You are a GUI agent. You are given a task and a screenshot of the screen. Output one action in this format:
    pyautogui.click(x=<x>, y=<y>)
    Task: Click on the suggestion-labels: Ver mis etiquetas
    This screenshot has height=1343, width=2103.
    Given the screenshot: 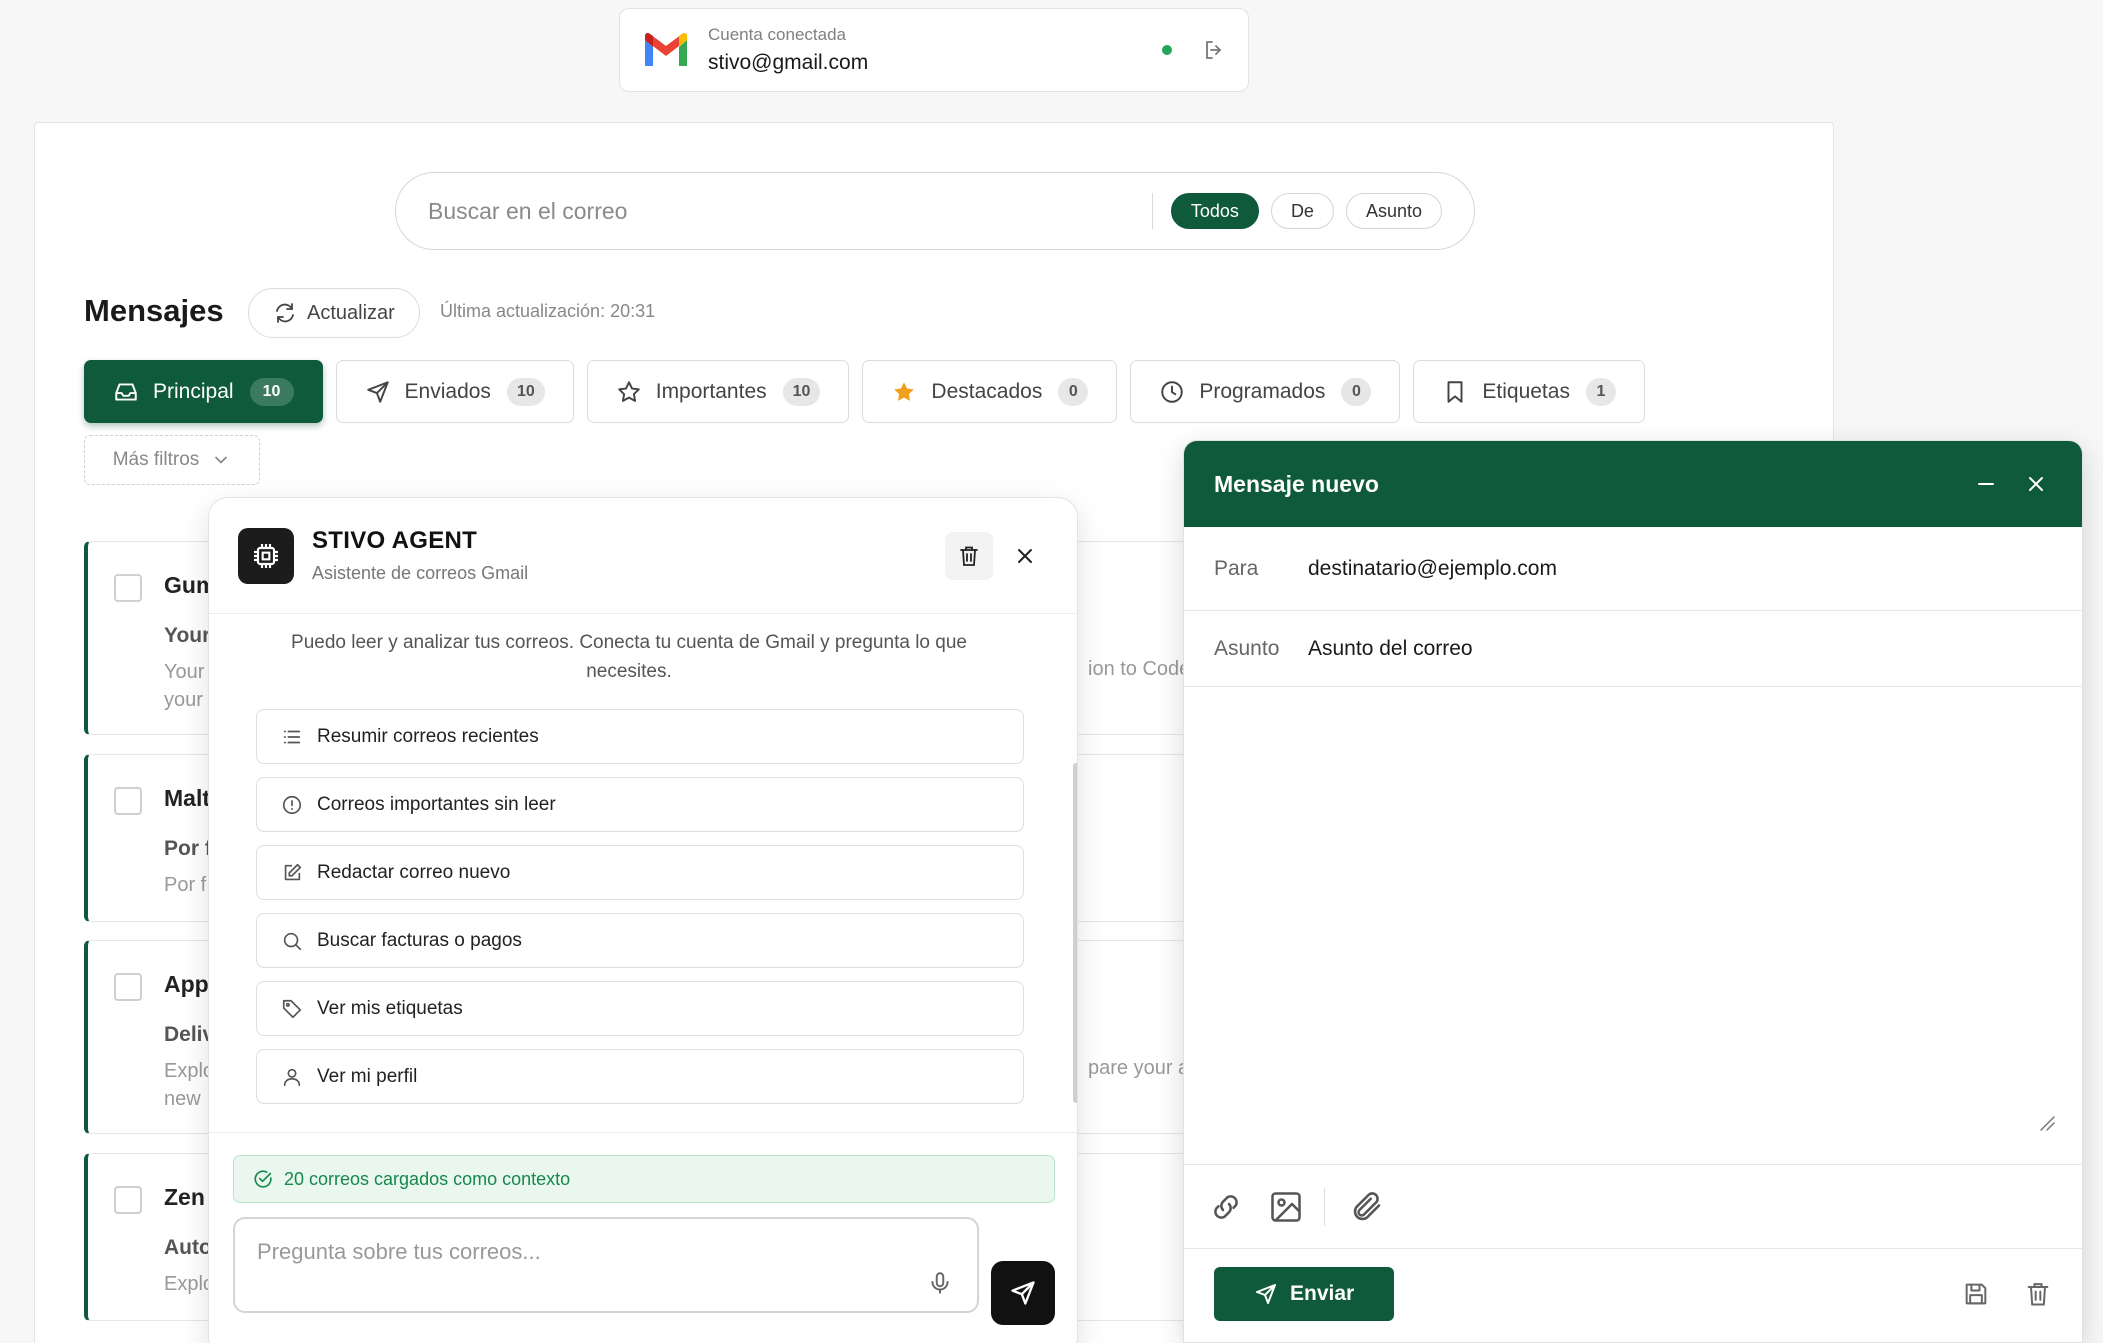 What is the action you would take?
    pyautogui.click(x=640, y=1008)
    